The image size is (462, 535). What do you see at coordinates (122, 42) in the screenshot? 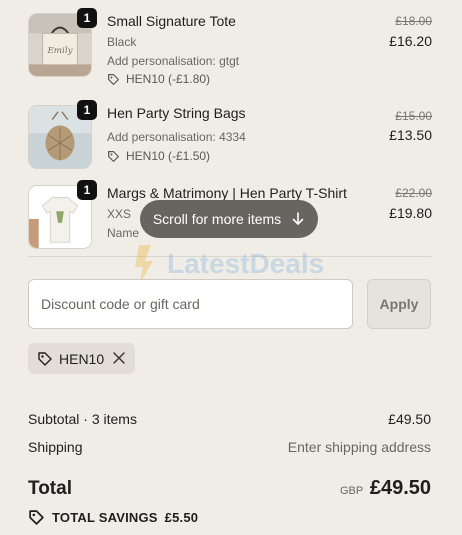
I see `product-variant: Black` at bounding box center [122, 42].